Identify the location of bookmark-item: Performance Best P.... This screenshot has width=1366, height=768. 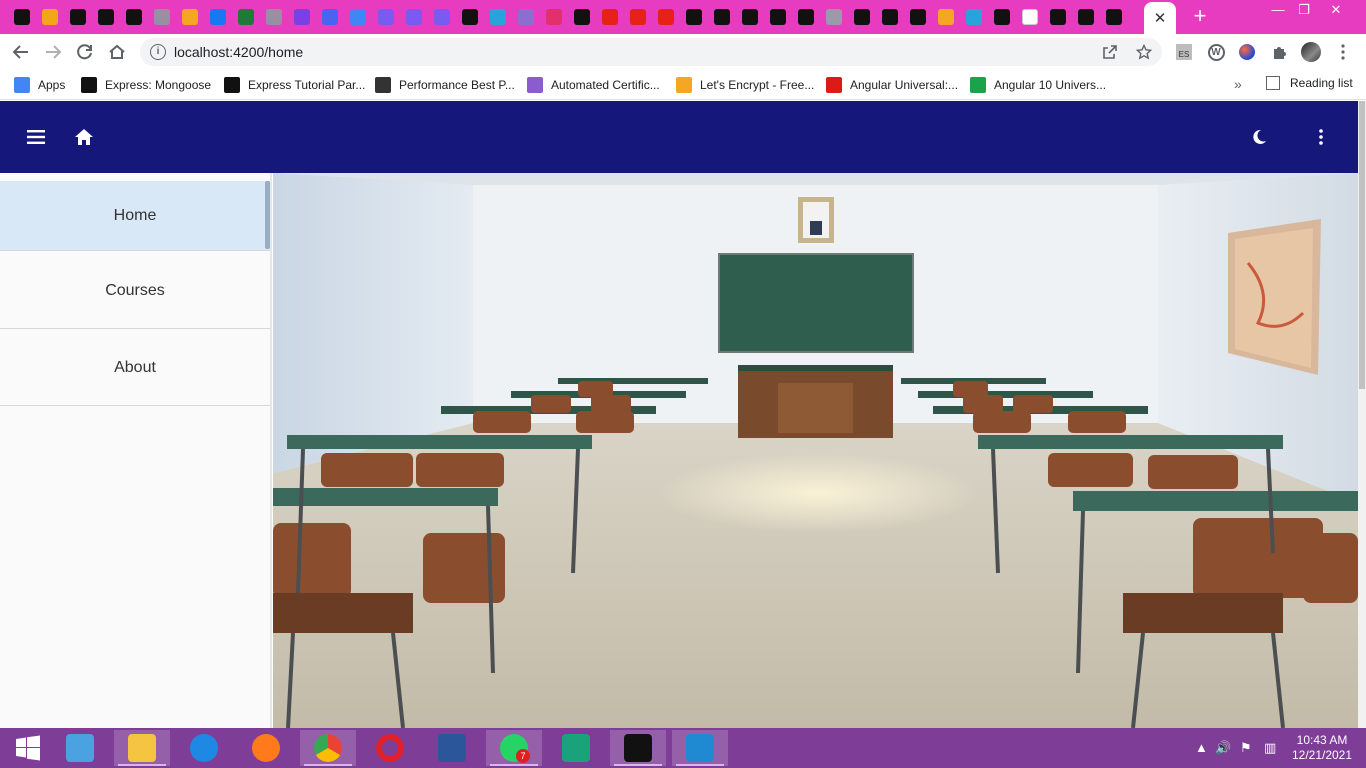
(445, 85).